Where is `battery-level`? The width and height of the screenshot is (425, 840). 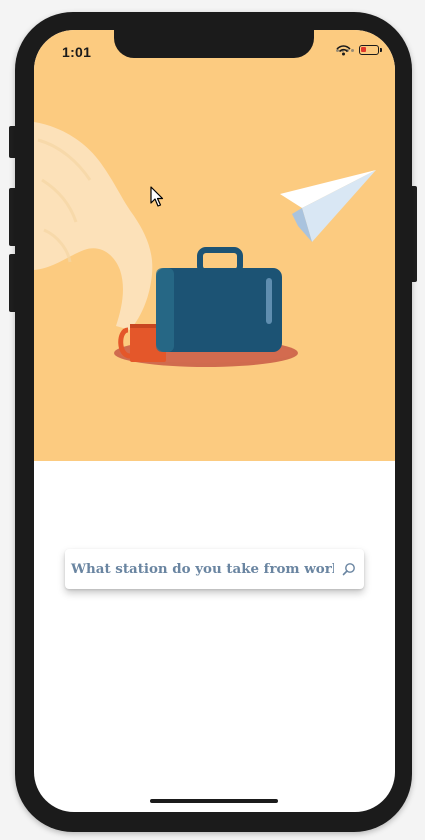
battery-level is located at coordinates (363, 49).